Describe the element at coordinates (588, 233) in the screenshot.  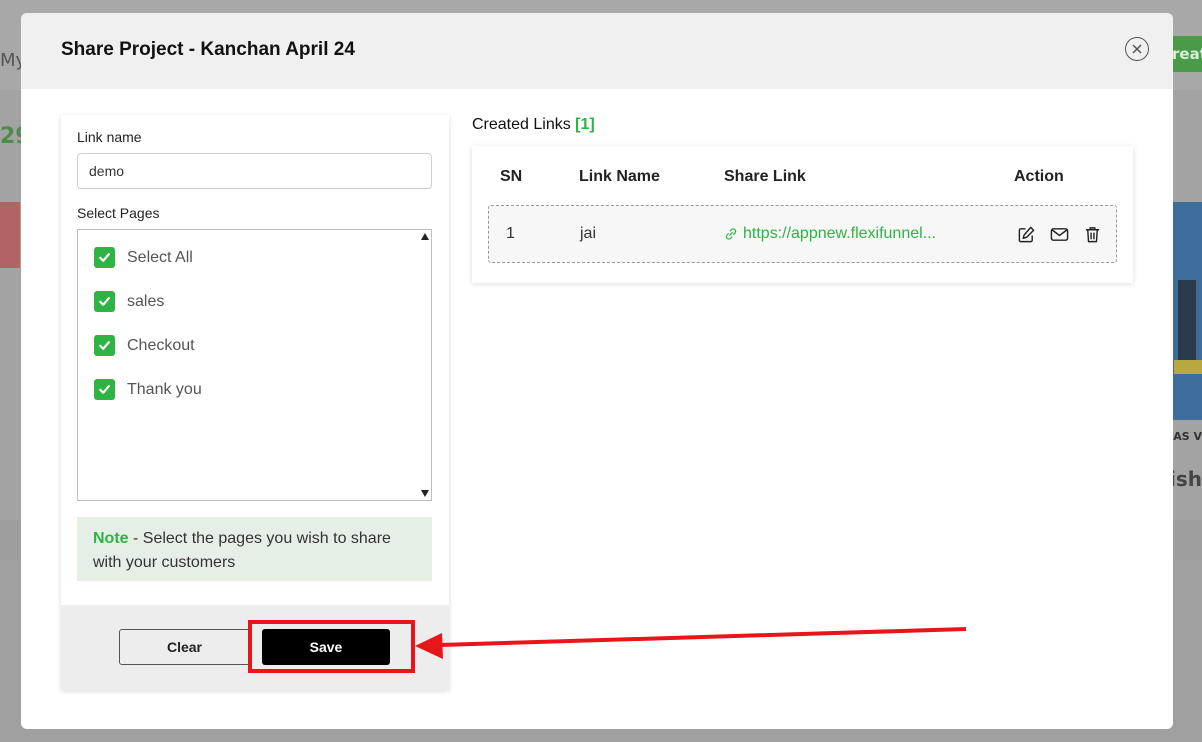
I see `row-link-name: jai` at that location.